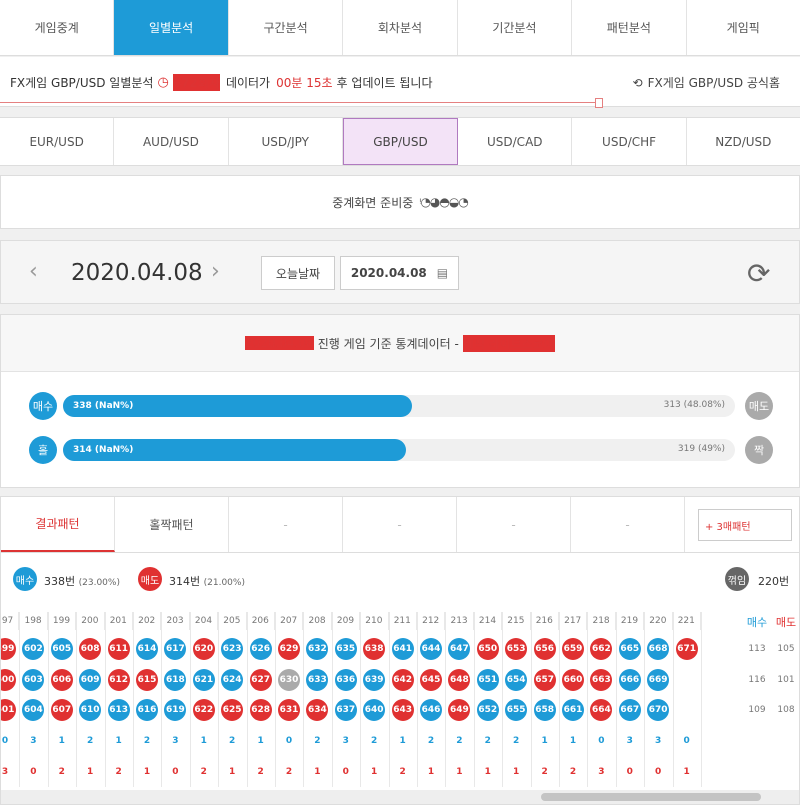 The image size is (800, 805). I want to click on currency-tab-5: USD/CHF, so click(629, 141).